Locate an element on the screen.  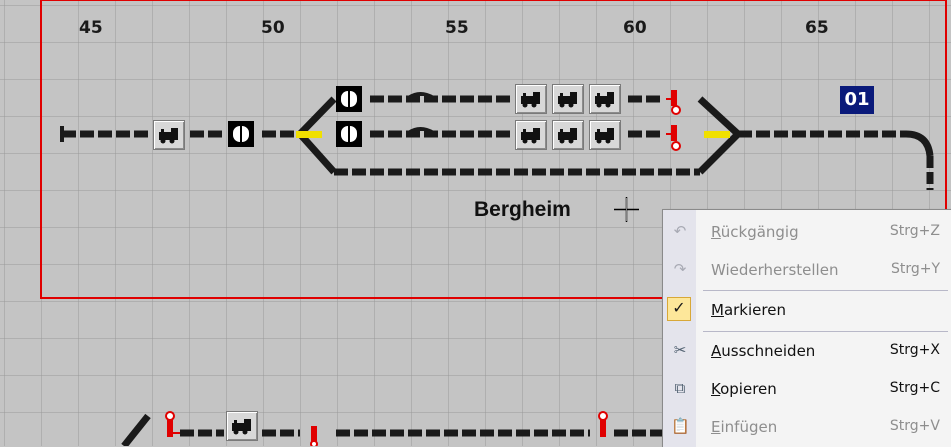
menu-item-shortcut: Strg+V is located at coordinates (914, 426).